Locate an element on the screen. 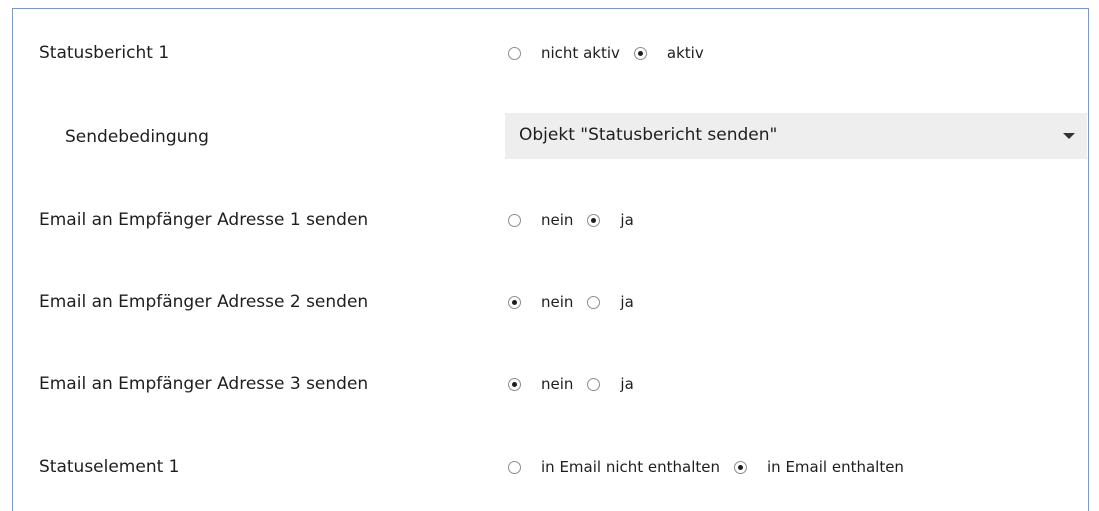  statuselement-option-enthalten: in Email enthalten is located at coordinates (819, 467).